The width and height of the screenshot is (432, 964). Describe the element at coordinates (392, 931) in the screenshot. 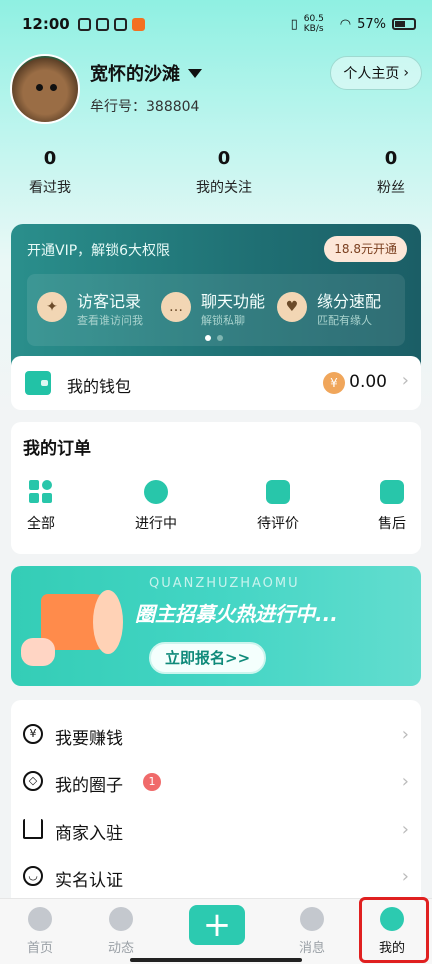

I see `tab-me: 我的` at that location.